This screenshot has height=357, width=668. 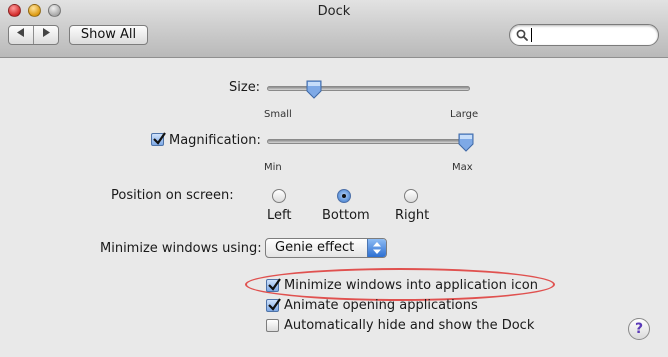 What do you see at coordinates (314, 90) in the screenshot?
I see `size-slider-thumb` at bounding box center [314, 90].